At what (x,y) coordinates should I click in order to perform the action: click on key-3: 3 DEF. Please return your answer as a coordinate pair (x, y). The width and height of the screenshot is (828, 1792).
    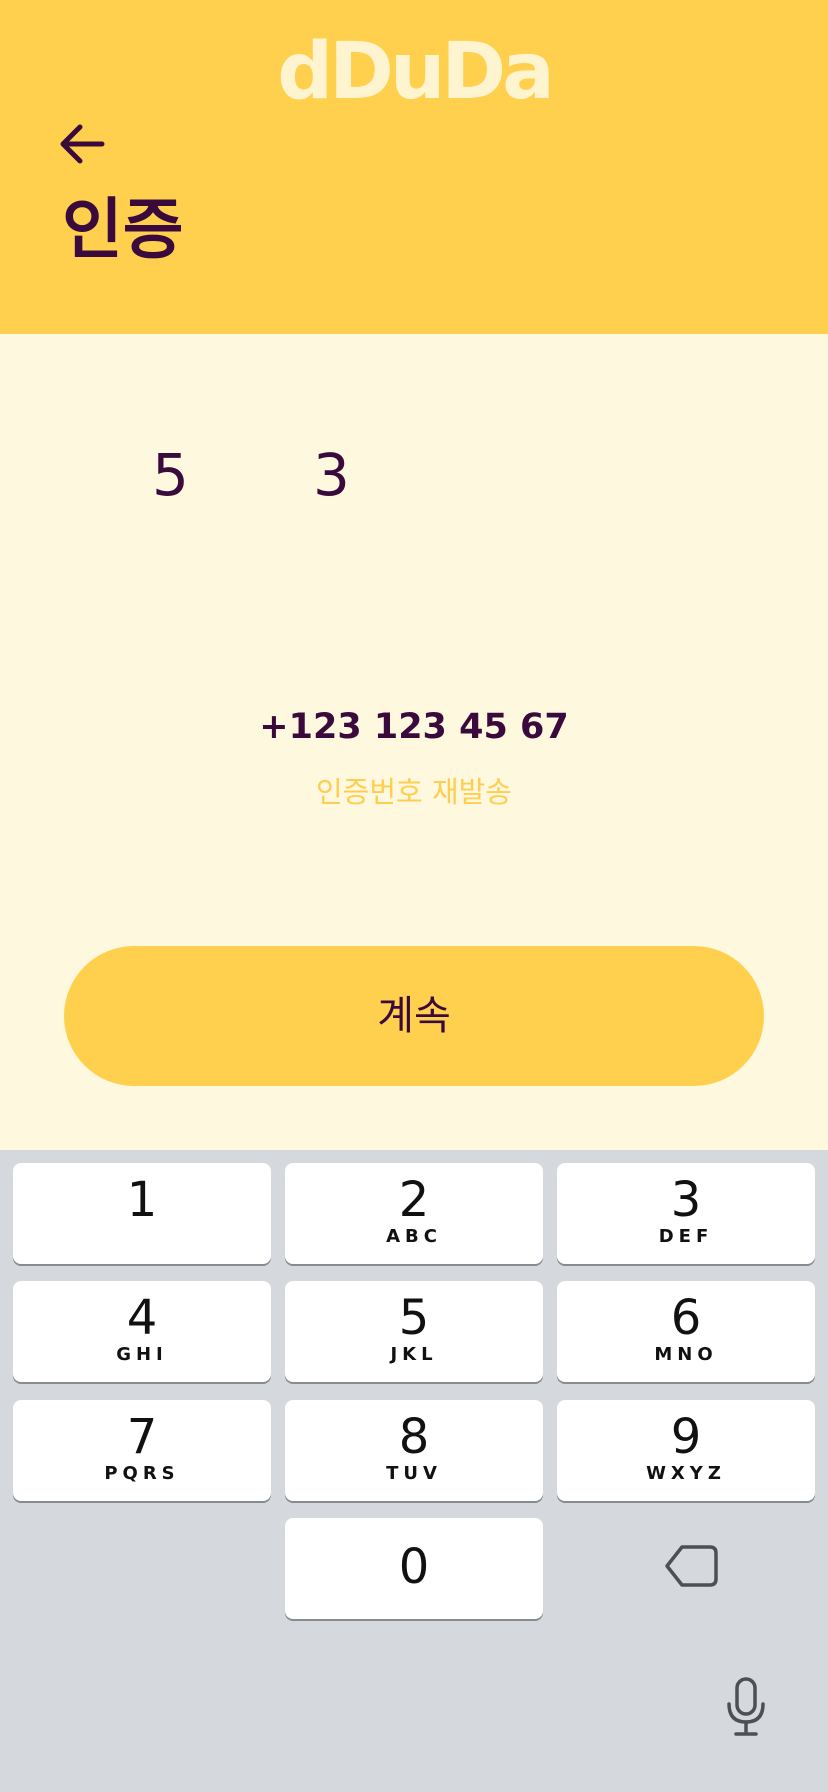
    Looking at the image, I should click on (686, 1213).